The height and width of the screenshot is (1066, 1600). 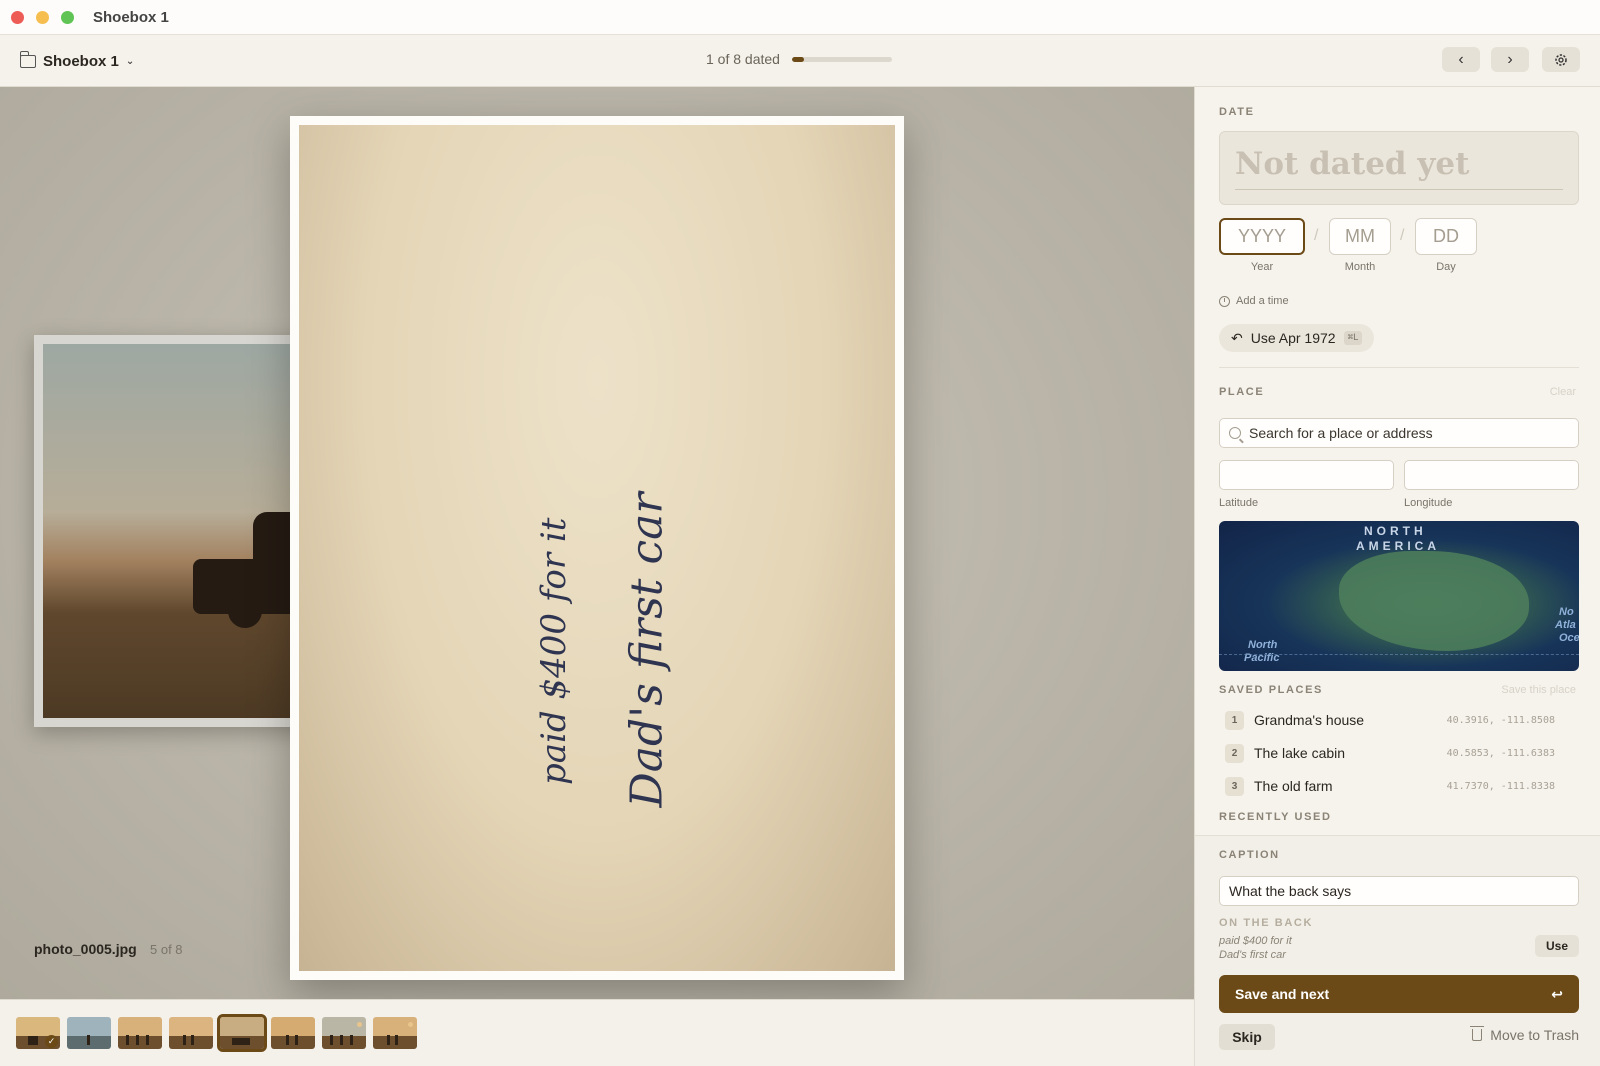 I want to click on saved-place-item: 1 Grandma's house 40.3916, -111.8508, so click(x=1390, y=720).